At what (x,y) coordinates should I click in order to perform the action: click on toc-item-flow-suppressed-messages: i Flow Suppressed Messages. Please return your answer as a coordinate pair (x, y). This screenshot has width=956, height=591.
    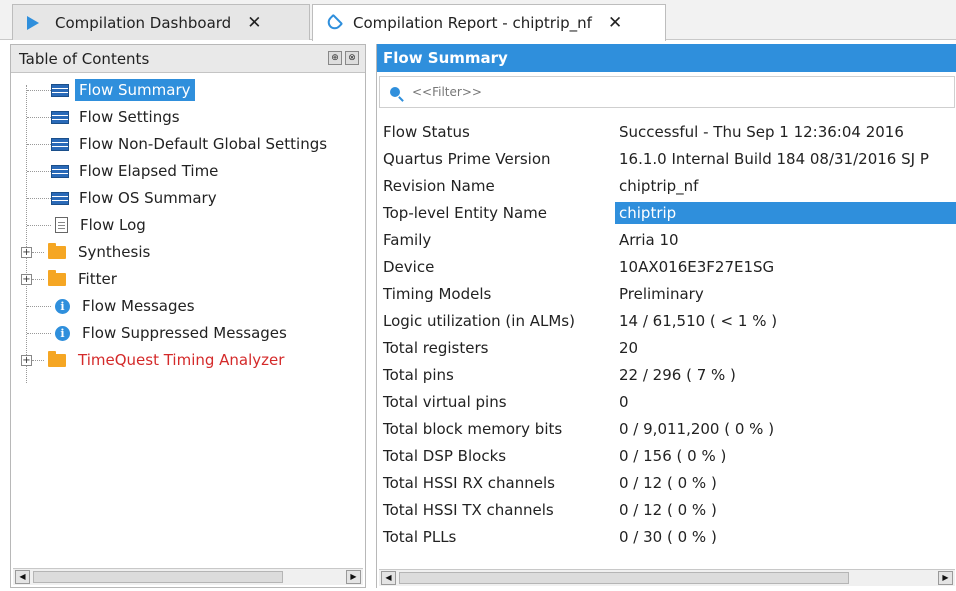
    Looking at the image, I should click on (154, 333).